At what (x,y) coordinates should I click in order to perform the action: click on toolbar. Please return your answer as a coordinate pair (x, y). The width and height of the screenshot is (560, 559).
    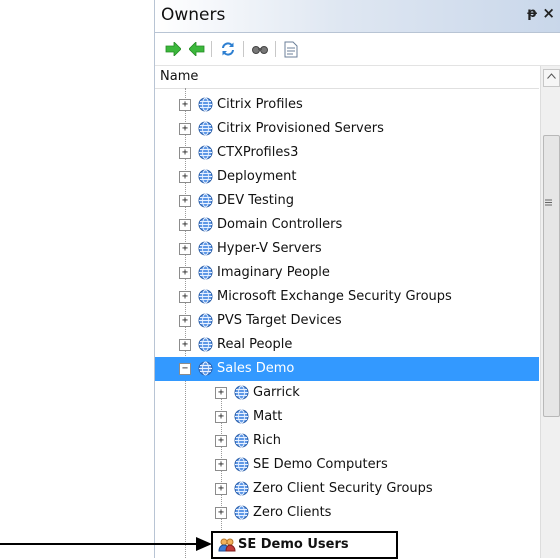
    Looking at the image, I should click on (357, 49).